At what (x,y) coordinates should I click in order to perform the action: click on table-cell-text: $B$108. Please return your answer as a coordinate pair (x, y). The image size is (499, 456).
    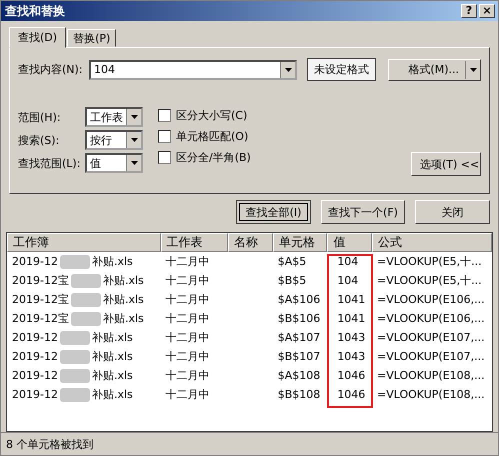
    Looking at the image, I should click on (299, 394).